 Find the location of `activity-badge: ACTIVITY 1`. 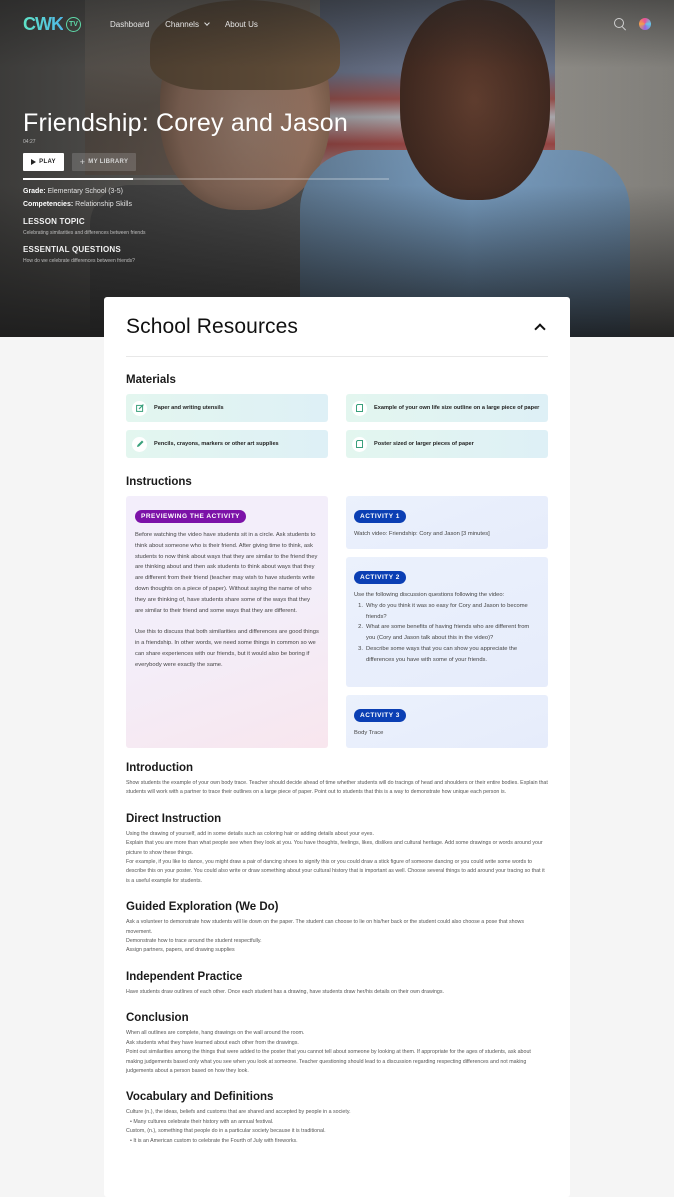

activity-badge: ACTIVITY 1 is located at coordinates (380, 516).